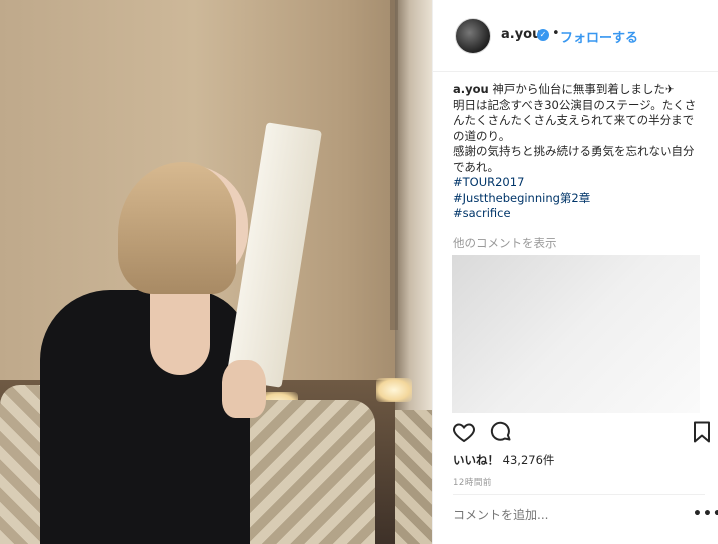 Image resolution: width=718 pixels, height=544 pixels. I want to click on caption-line: 神戸から仙台に無事到着しました✈, so click(583, 89).